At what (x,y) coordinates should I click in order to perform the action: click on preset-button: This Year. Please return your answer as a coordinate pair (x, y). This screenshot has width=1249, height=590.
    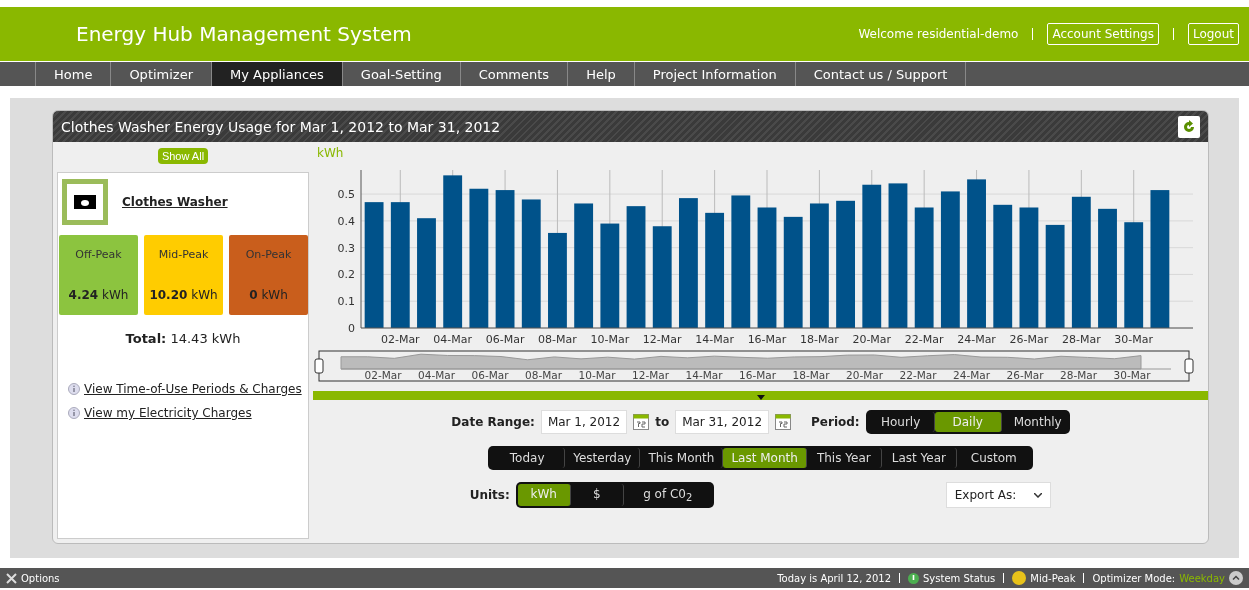
    Looking at the image, I should click on (844, 458).